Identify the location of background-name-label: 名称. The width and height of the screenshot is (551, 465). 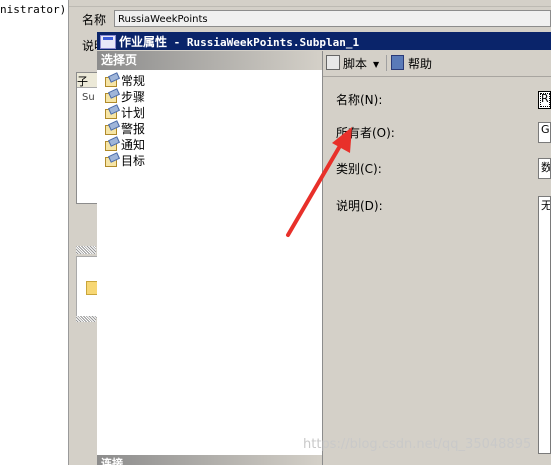
(94, 20).